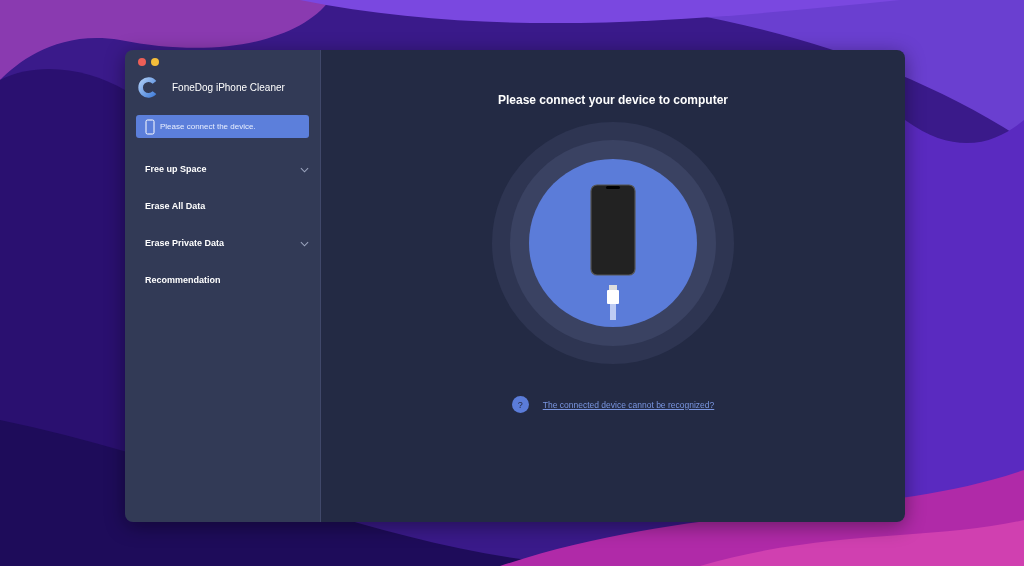 The width and height of the screenshot is (1024, 566). I want to click on heading: Please connect your device to computer, so click(613, 100).